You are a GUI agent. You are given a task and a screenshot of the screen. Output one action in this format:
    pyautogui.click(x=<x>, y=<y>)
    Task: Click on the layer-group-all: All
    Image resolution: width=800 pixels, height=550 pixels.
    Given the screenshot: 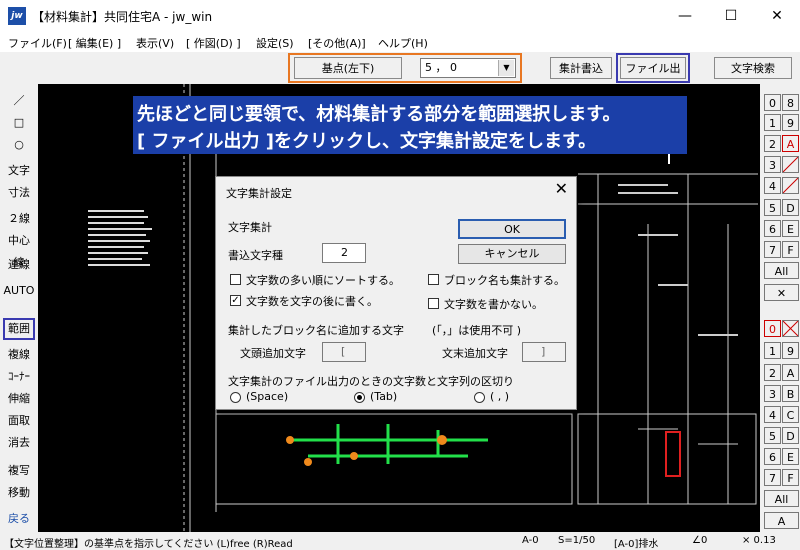 What is the action you would take?
    pyautogui.click(x=781, y=270)
    